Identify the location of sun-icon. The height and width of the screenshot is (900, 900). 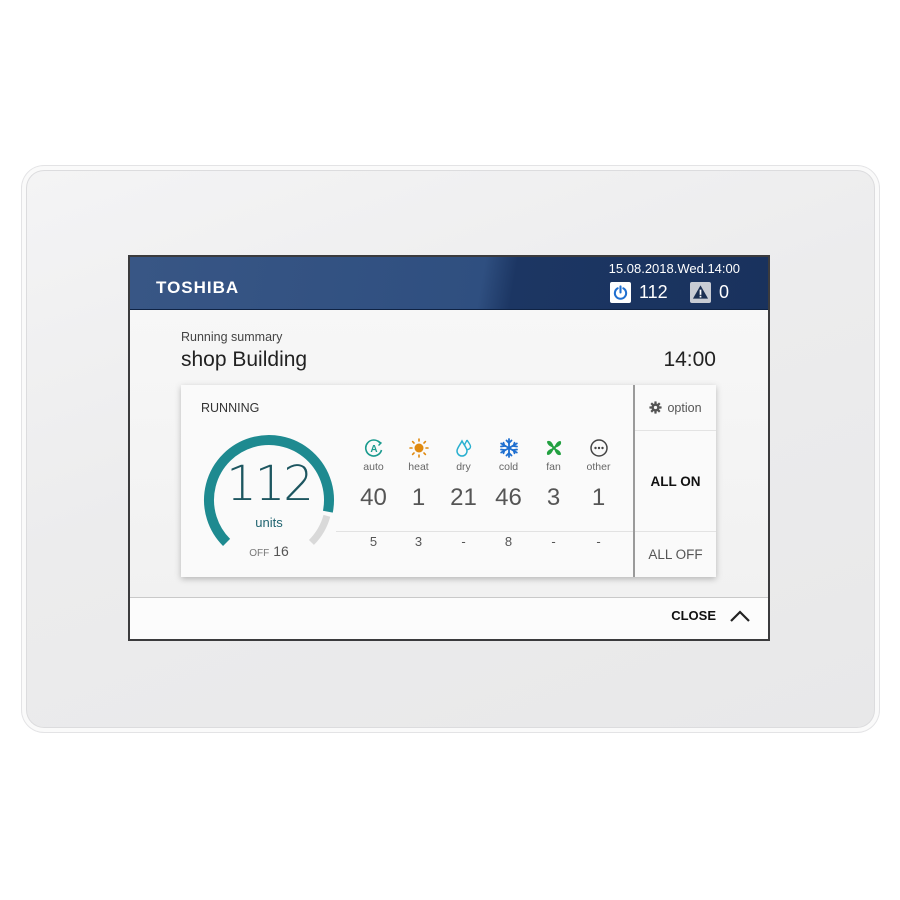
(418, 448).